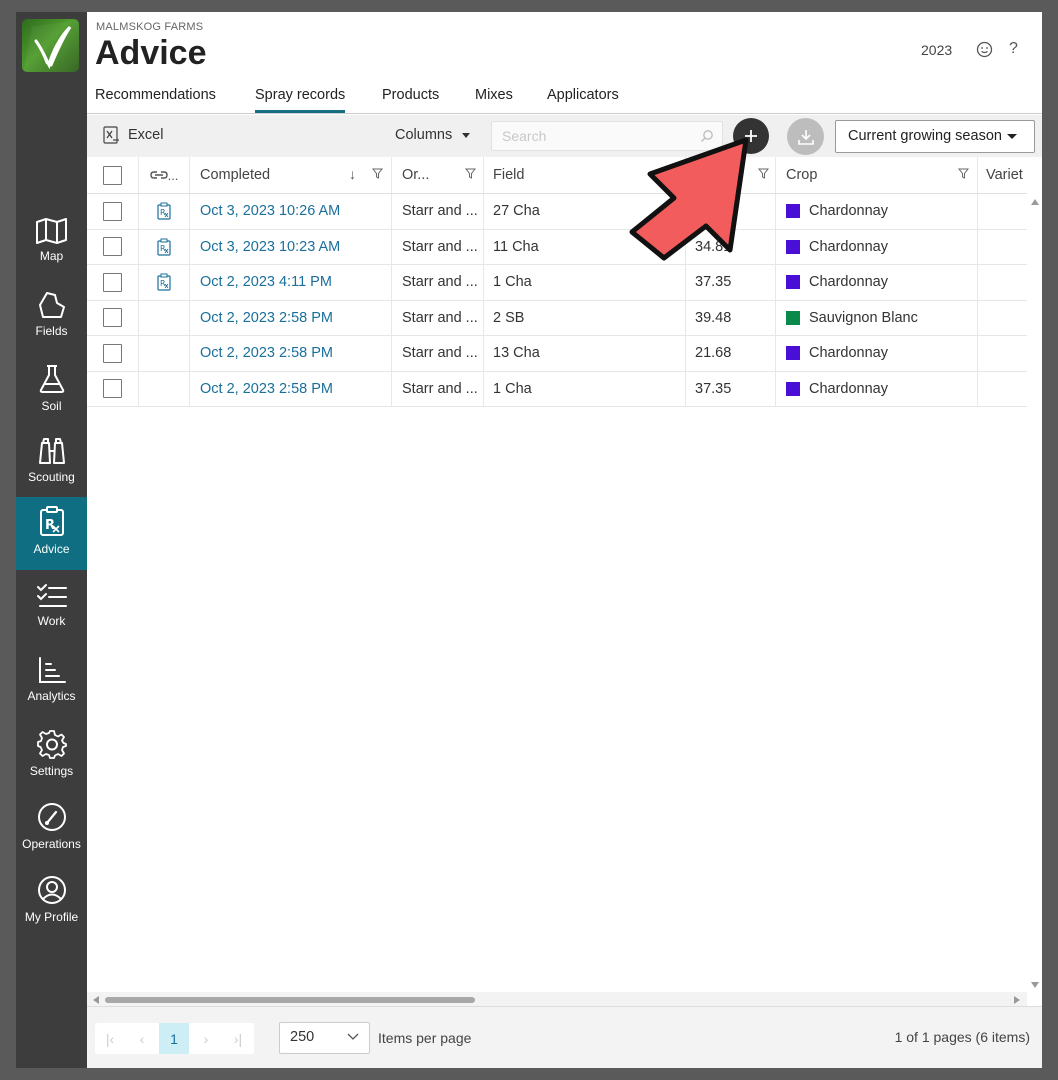 The image size is (1058, 1080). Describe the element at coordinates (324, 1038) in the screenshot. I see `items-per-page-select: 250` at that location.